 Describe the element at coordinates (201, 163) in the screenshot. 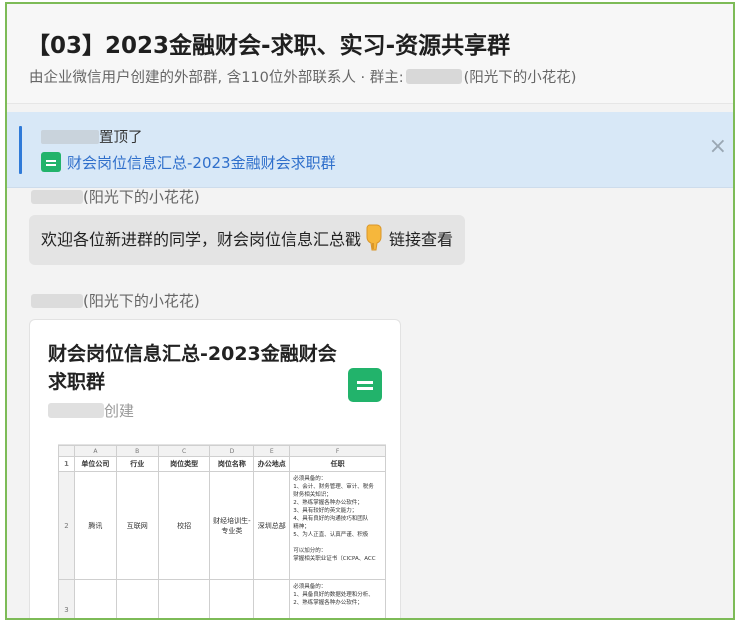

I see `pinned-doc-title: 财会岗位信息汇总-2023金融财会求职群` at that location.